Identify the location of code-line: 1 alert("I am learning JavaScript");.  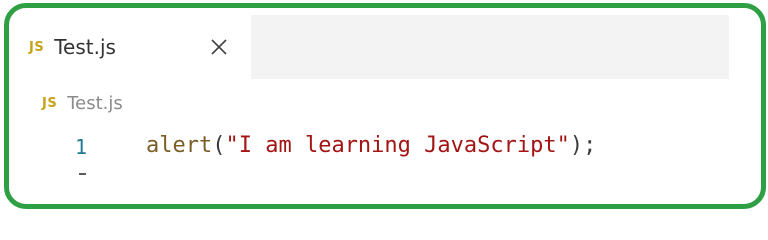
(385, 148).